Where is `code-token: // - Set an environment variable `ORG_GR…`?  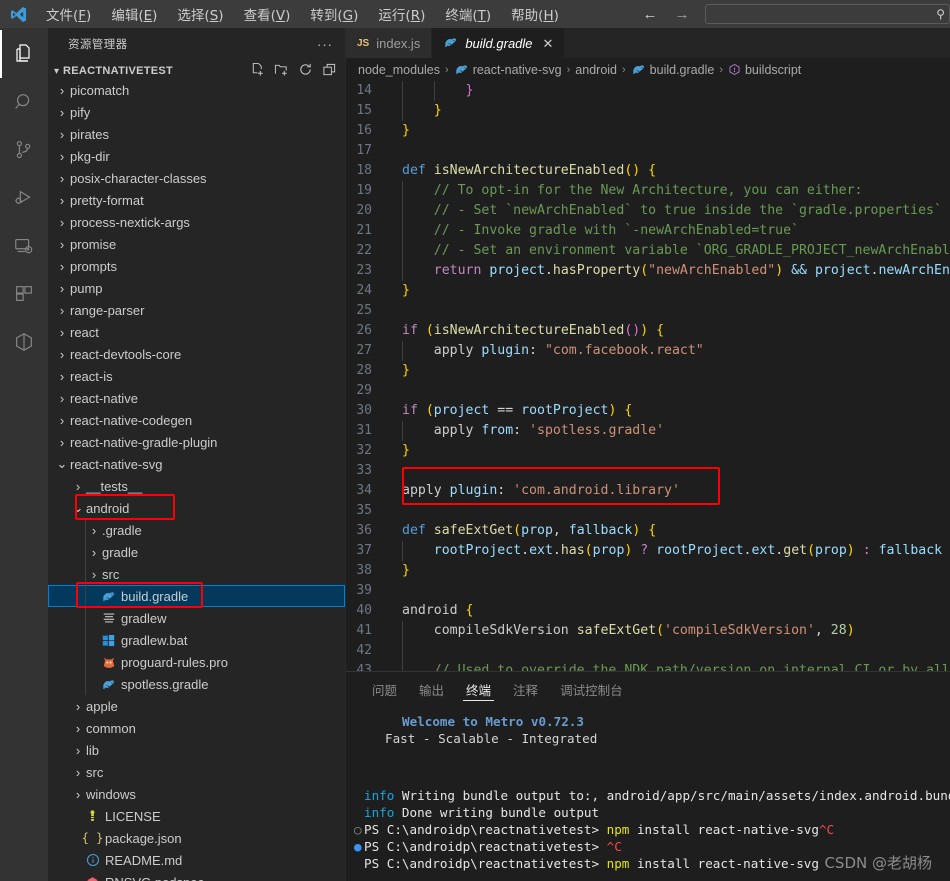 code-token: // - Set an environment variable `ORG_GR… is located at coordinates (691, 250).